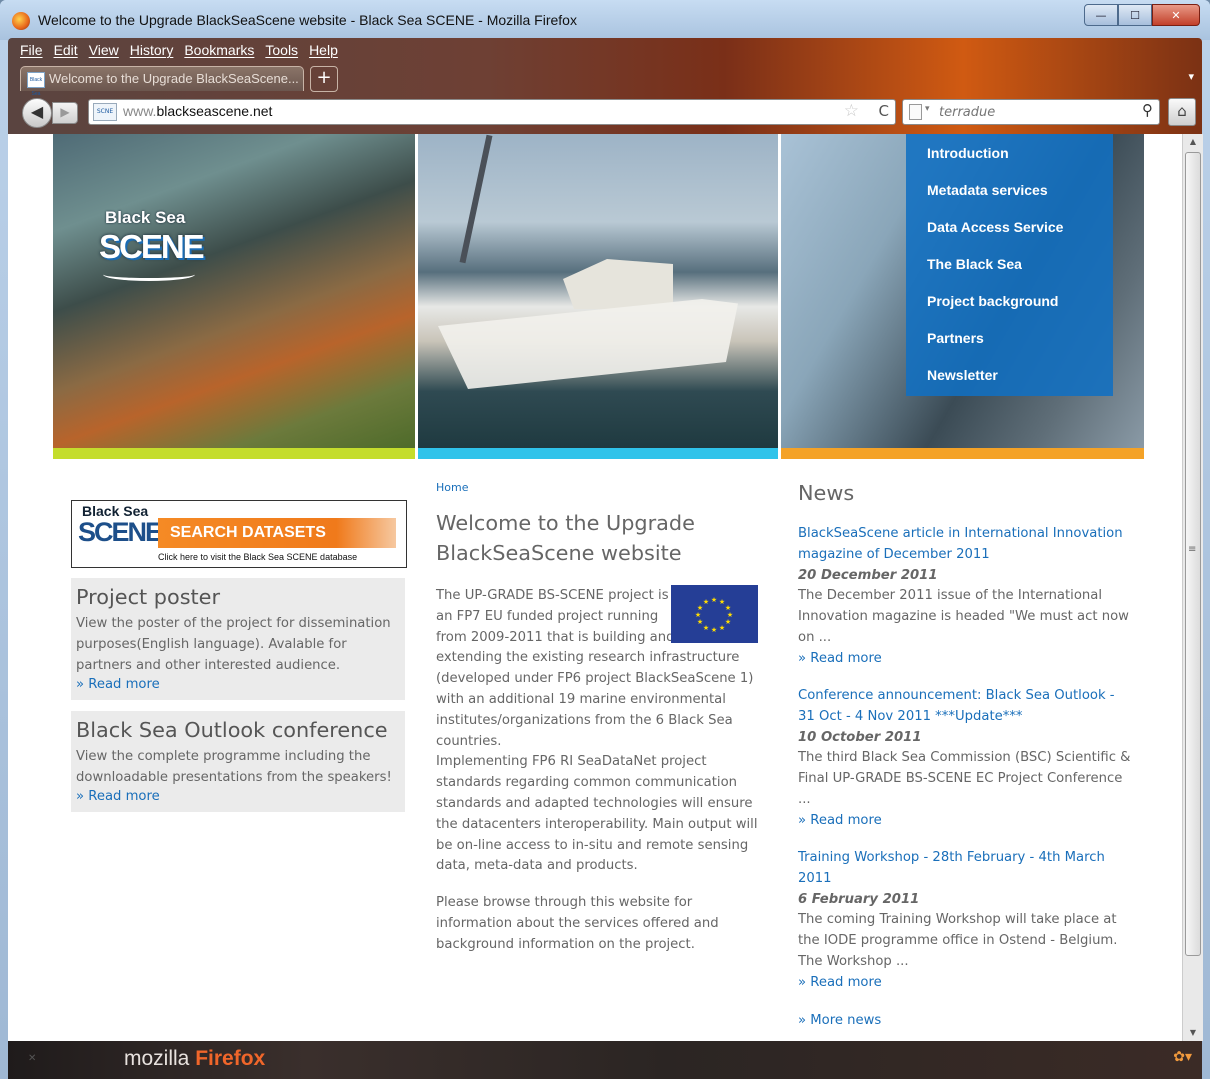 Image resolution: width=1210 pixels, height=1079 pixels. Describe the element at coordinates (1135, 15) in the screenshot. I see `maximize-button: ☐` at that location.